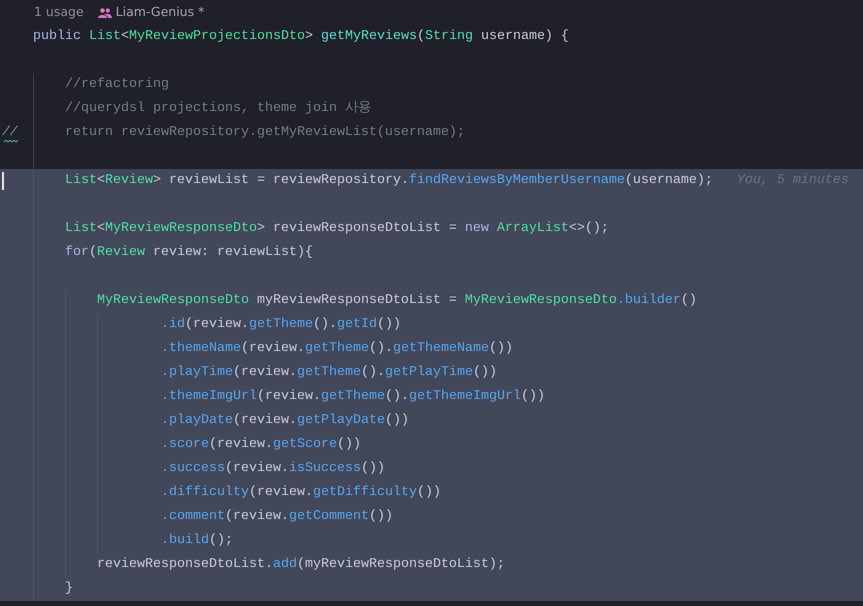 The width and height of the screenshot is (863, 606). I want to click on people-icon, so click(105, 13).